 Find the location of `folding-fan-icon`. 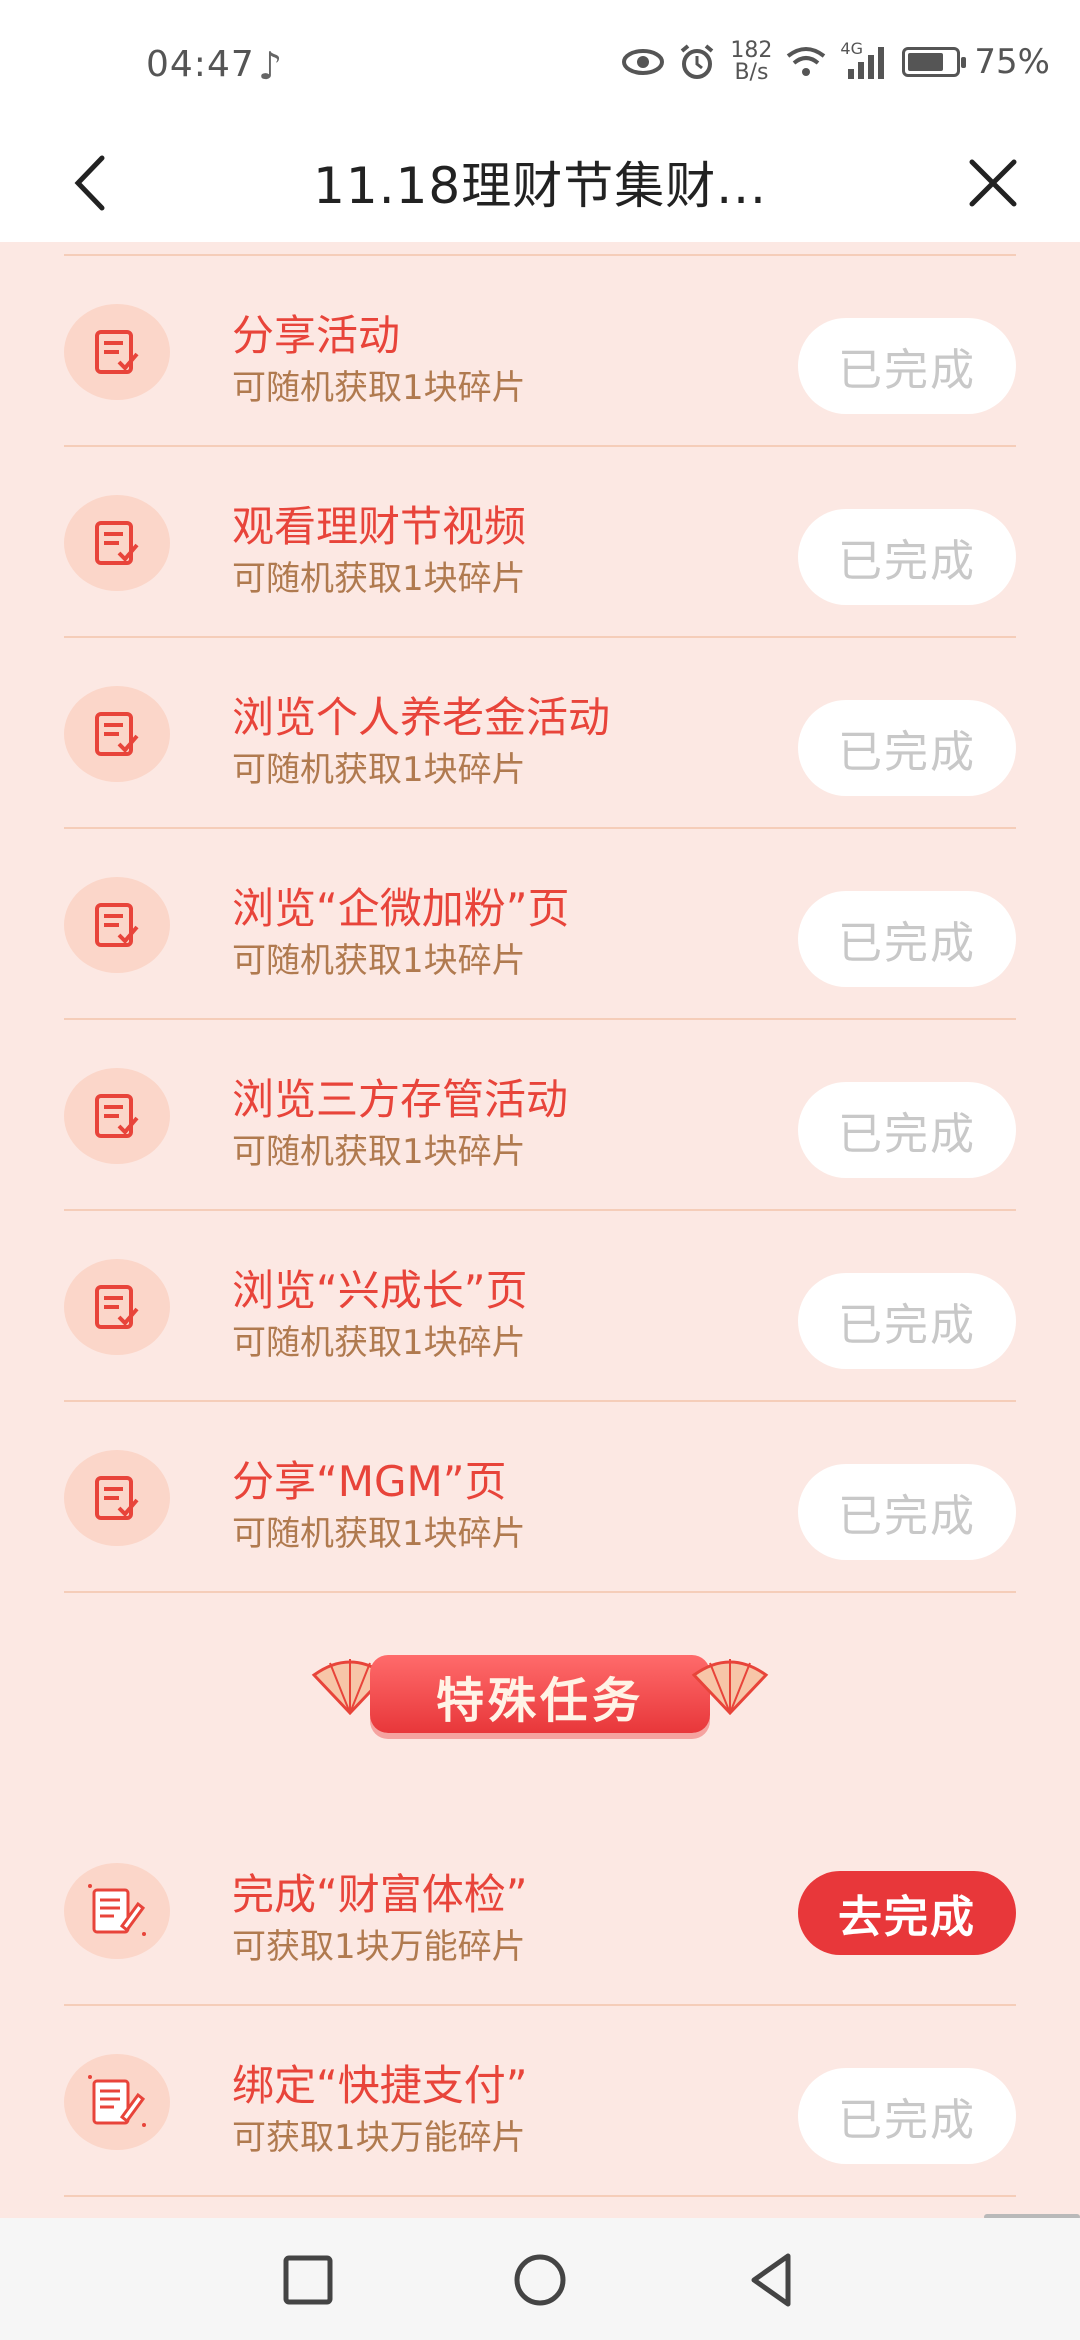

folding-fan-icon is located at coordinates (730, 1687).